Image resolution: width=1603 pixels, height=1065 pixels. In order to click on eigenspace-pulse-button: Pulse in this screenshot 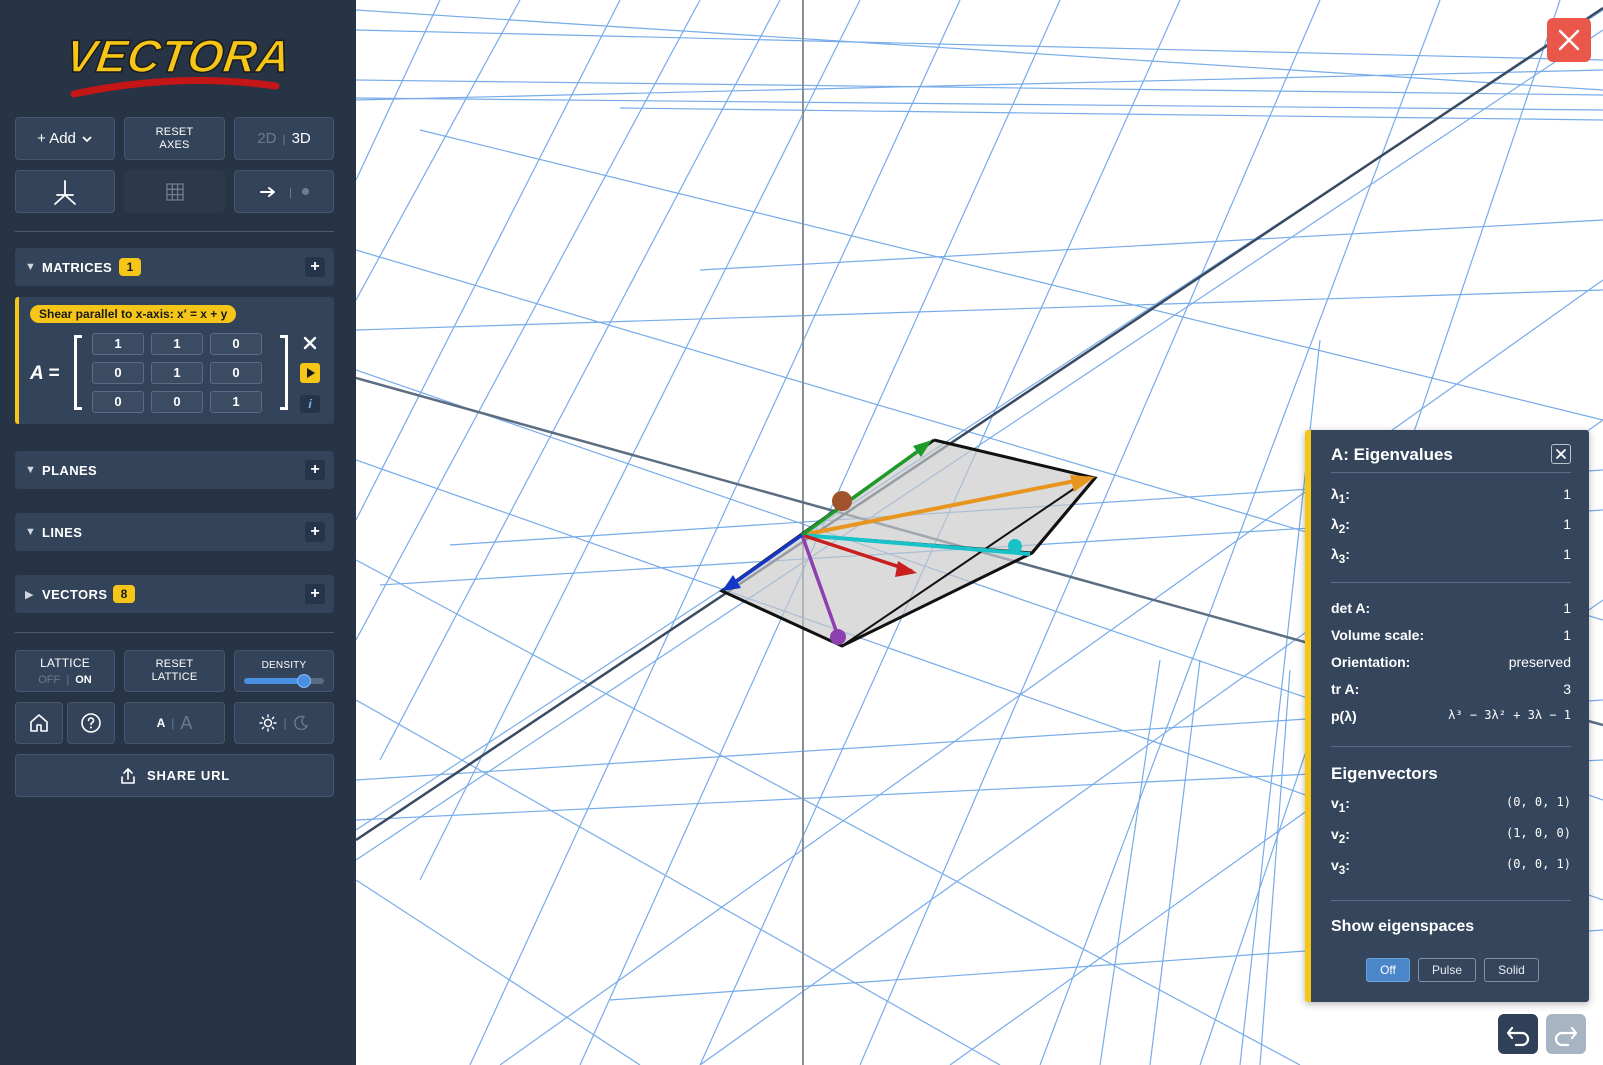, I will do `click(1447, 970)`.